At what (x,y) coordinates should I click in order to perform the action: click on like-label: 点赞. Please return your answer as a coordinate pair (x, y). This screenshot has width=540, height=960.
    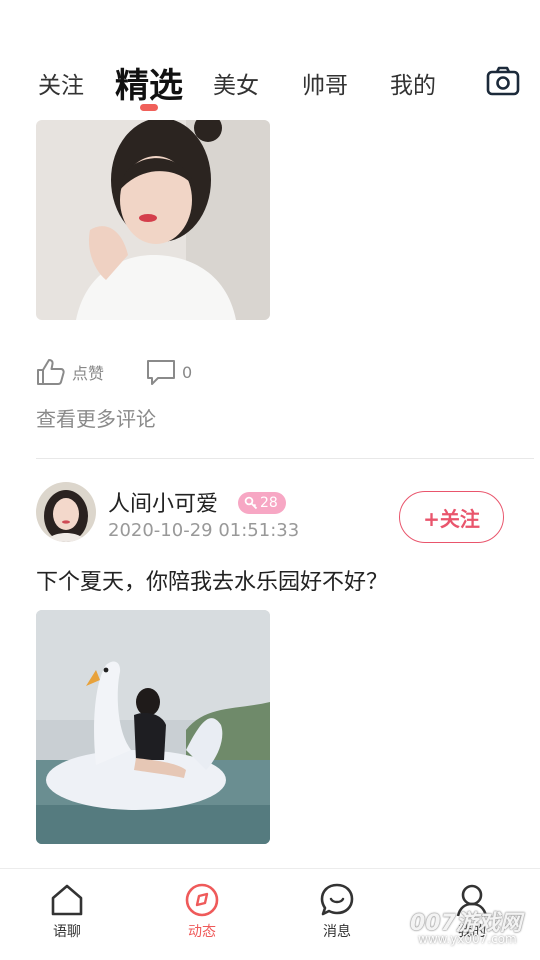
    Looking at the image, I should click on (88, 373).